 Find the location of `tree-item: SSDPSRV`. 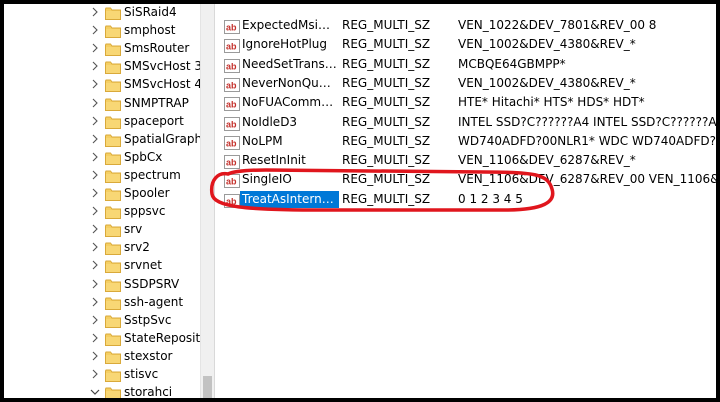

tree-item: SSDPSRV is located at coordinates (102, 284).